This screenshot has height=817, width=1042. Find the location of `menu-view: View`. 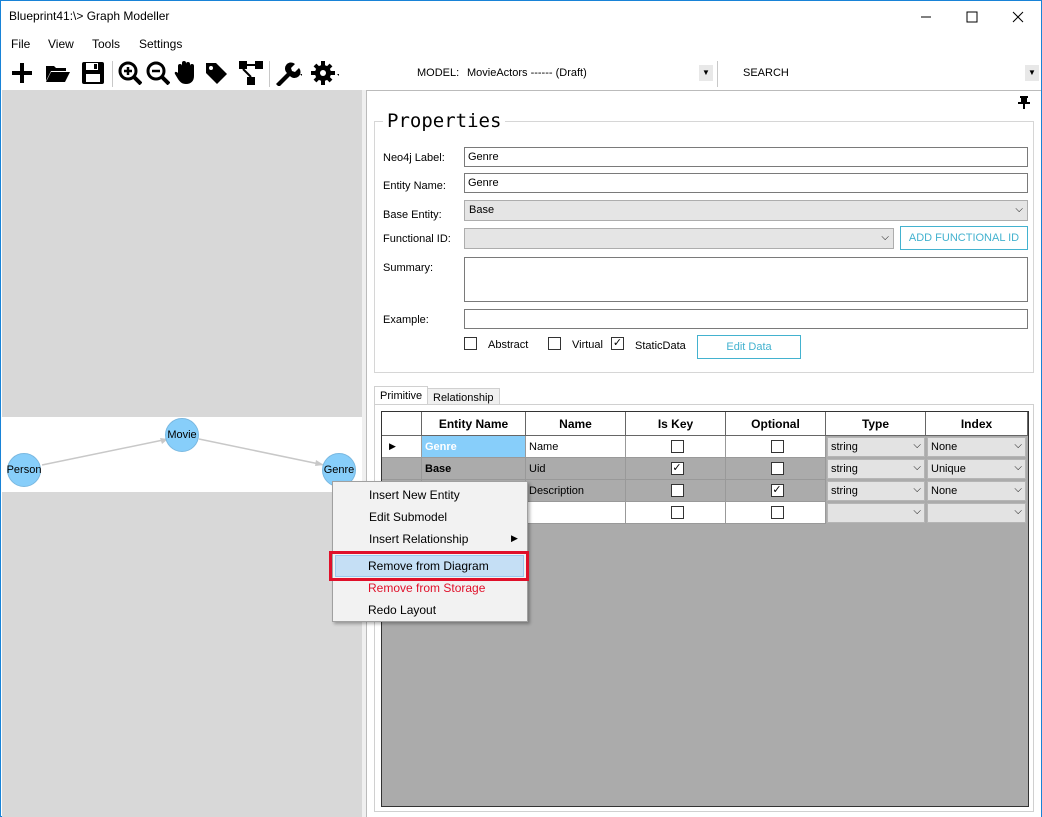

menu-view: View is located at coordinates (61, 44).